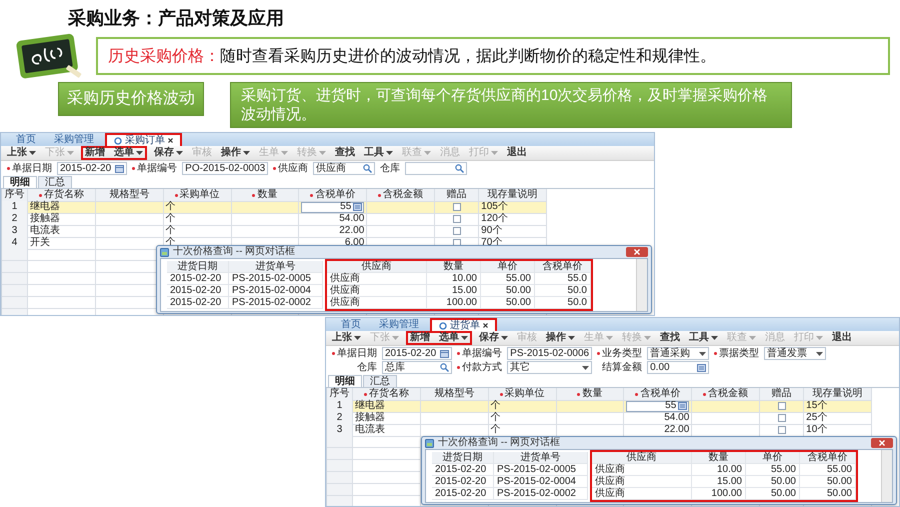  What do you see at coordinates (622, 368) in the screenshot?
I see `field-label: 结算金额` at bounding box center [622, 368].